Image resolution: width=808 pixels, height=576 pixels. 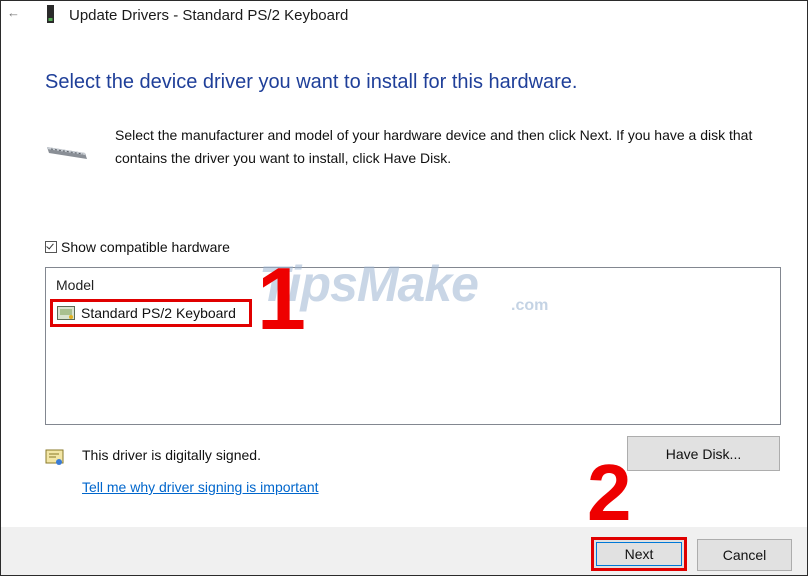 I want to click on driver-icon, so click(x=66, y=313).